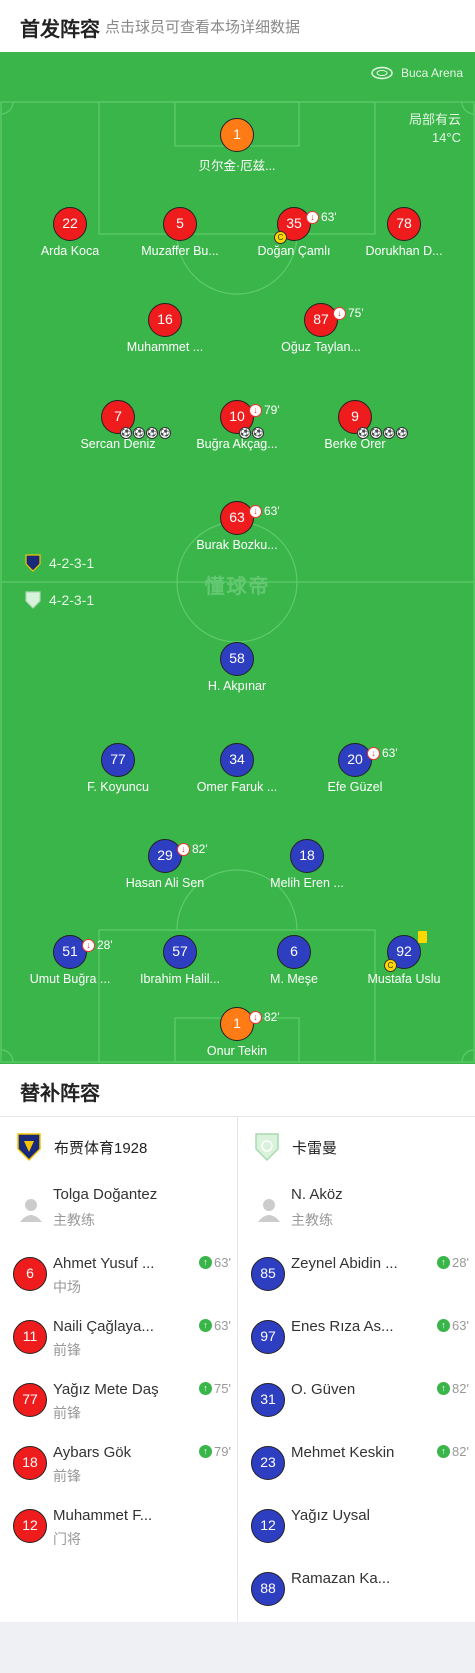 This screenshot has height=1673, width=475. I want to click on away-substitute-row: 31 O. Güven ↑ 82', so click(356, 1399).